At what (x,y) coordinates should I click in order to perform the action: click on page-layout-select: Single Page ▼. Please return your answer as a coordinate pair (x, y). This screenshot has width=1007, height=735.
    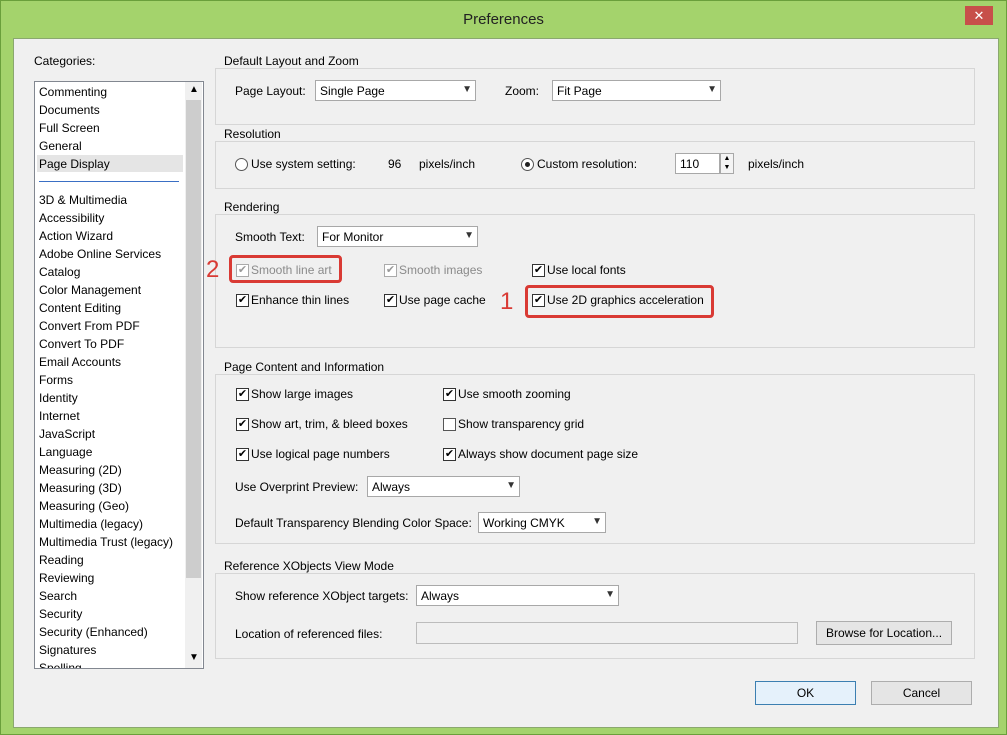
    Looking at the image, I should click on (395, 90).